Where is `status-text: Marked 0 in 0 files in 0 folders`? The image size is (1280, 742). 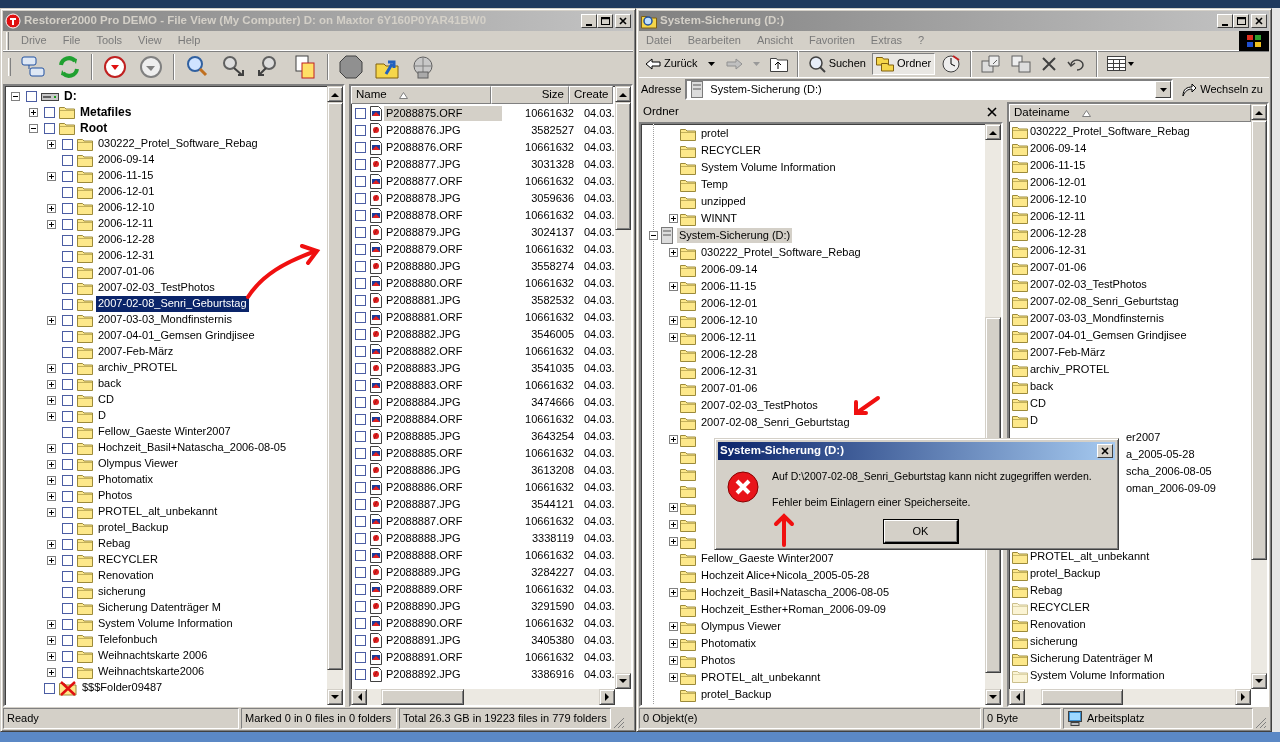
status-text: Marked 0 in 0 files in 0 folders is located at coordinates (318, 718).